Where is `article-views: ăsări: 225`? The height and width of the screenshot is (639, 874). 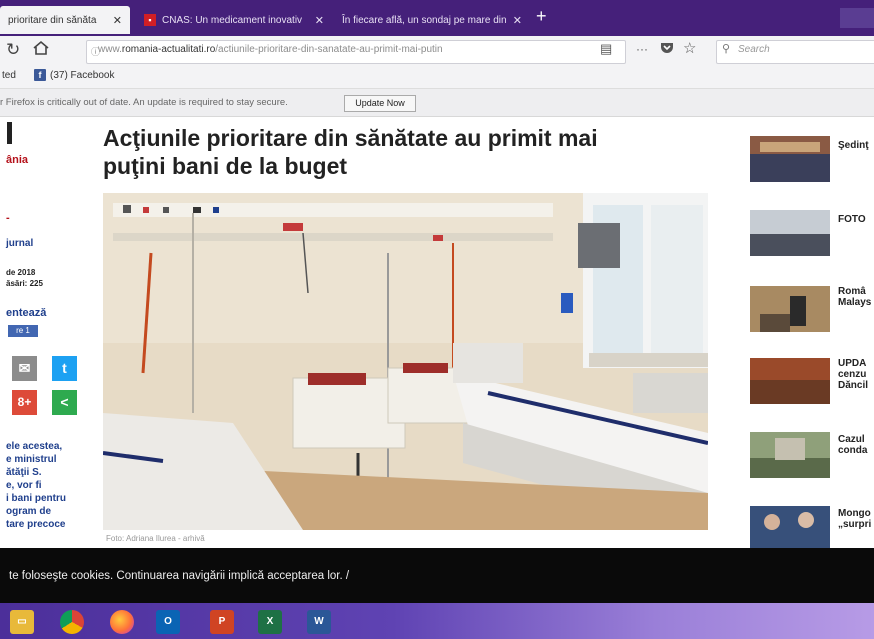
article-views: ăsări: 225 is located at coordinates (24, 283).